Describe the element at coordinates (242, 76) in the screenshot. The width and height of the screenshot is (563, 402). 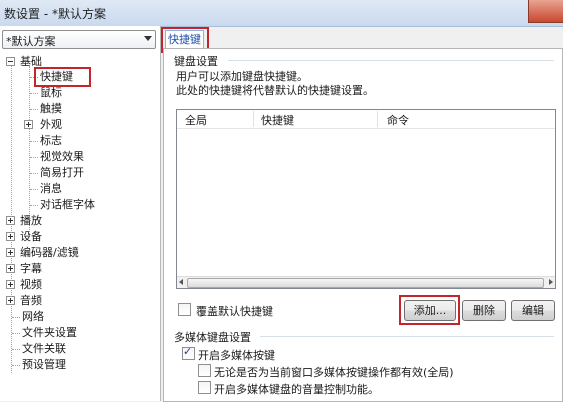
I see `keyboard-desc-1: 用户可以添加键盘快捷键。` at that location.